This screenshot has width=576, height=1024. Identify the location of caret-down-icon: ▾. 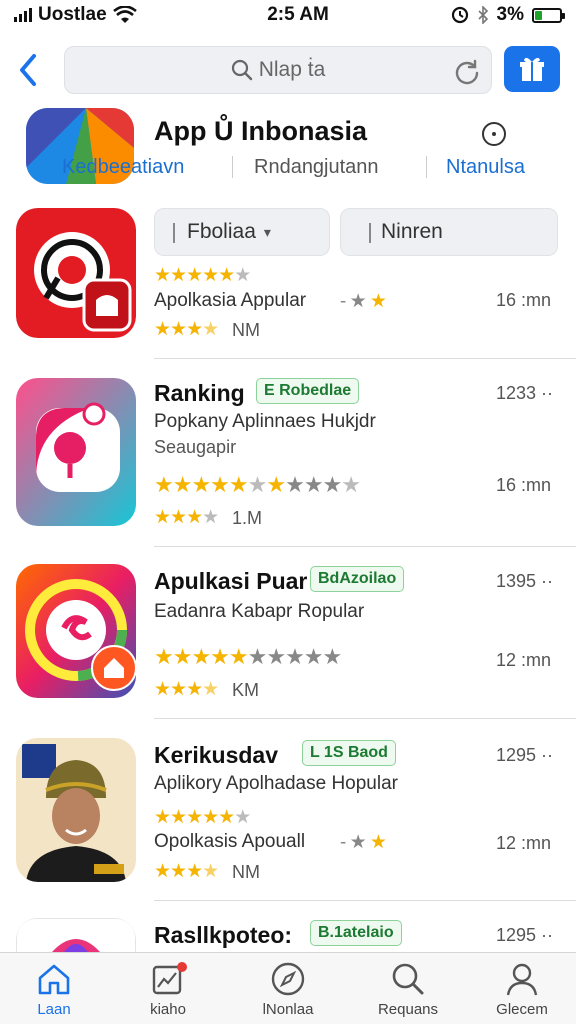
(267, 231).